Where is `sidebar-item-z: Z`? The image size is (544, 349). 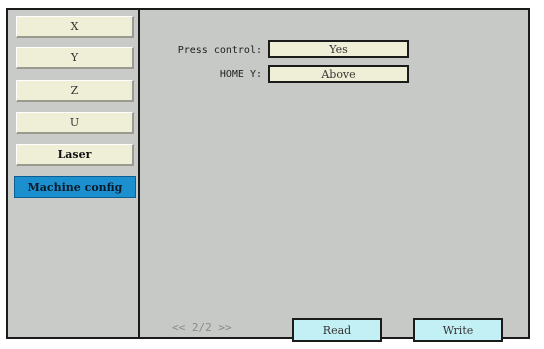 sidebar-item-z: Z is located at coordinates (75, 91).